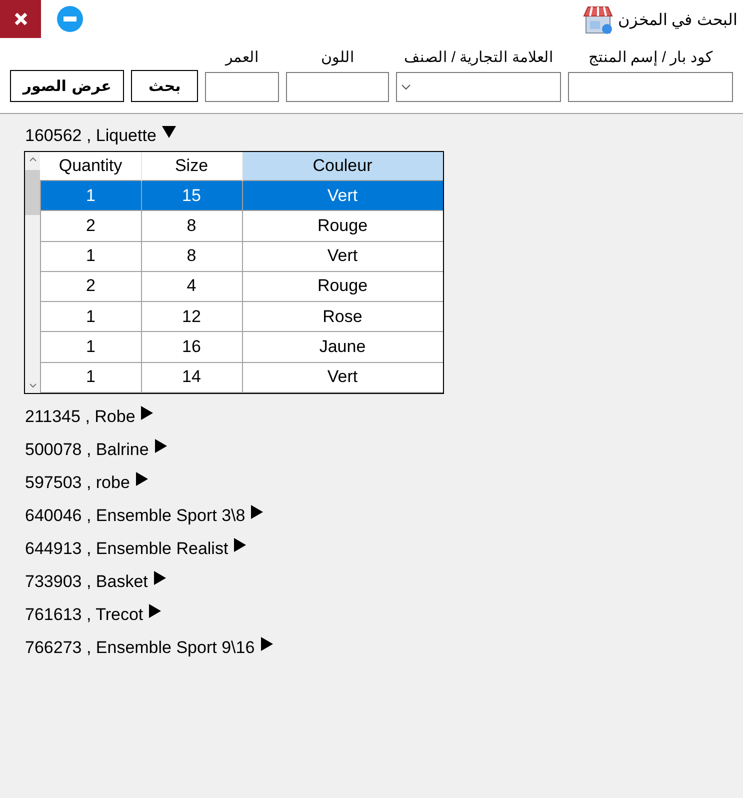  What do you see at coordinates (86, 582) in the screenshot?
I see `product-title: 733903 , Basket` at bounding box center [86, 582].